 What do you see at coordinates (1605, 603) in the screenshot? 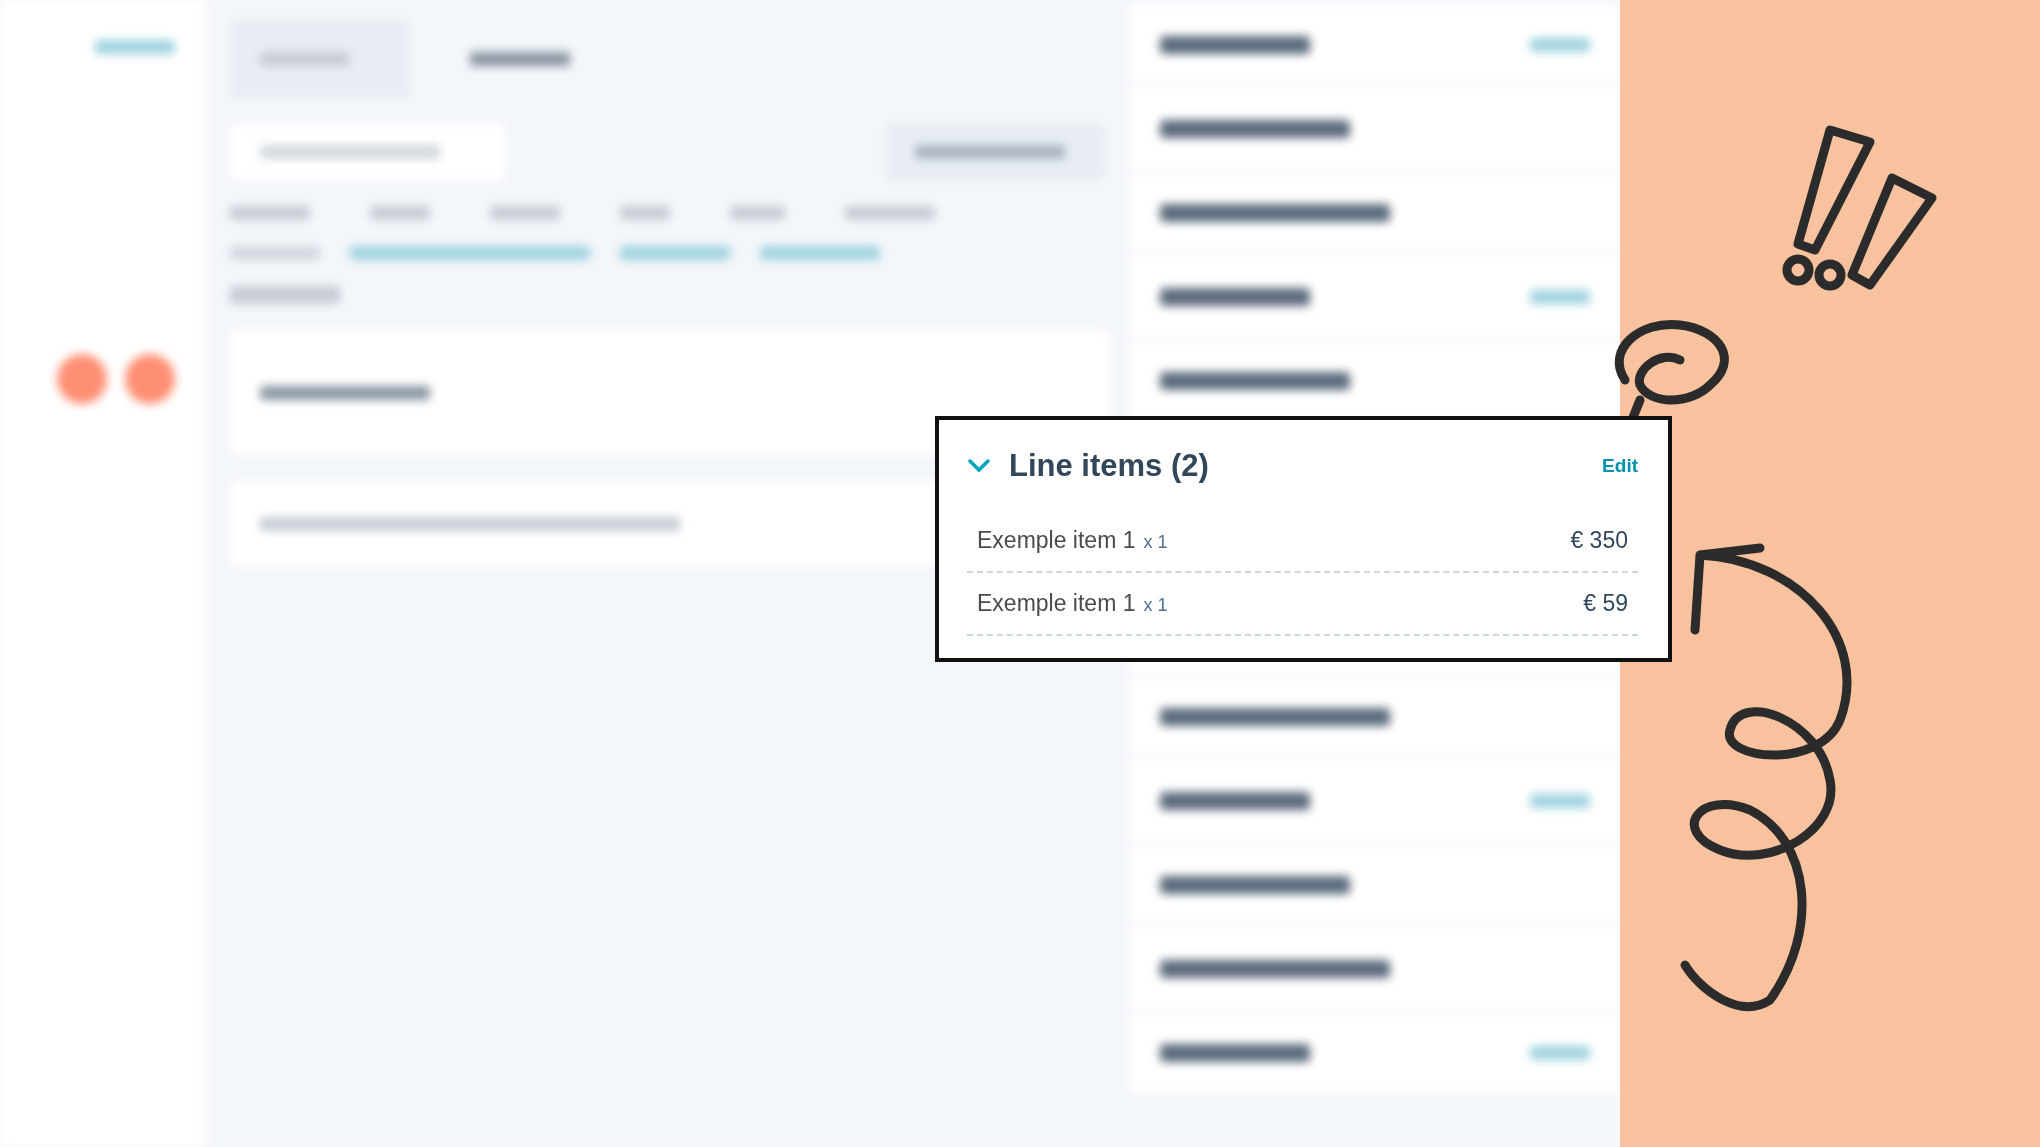
I see `item-price: € 59` at bounding box center [1605, 603].